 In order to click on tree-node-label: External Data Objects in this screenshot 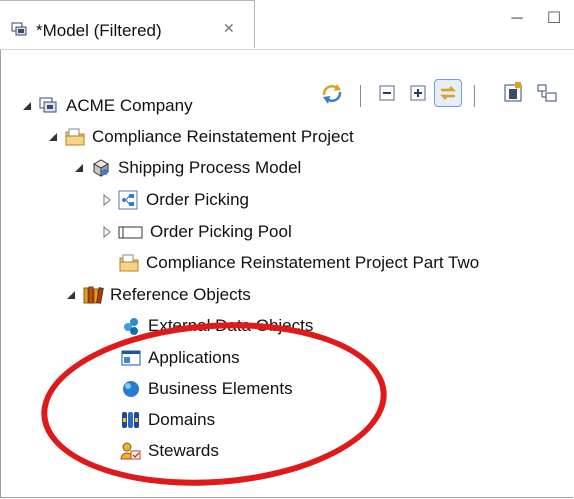, I will do `click(231, 325)`.